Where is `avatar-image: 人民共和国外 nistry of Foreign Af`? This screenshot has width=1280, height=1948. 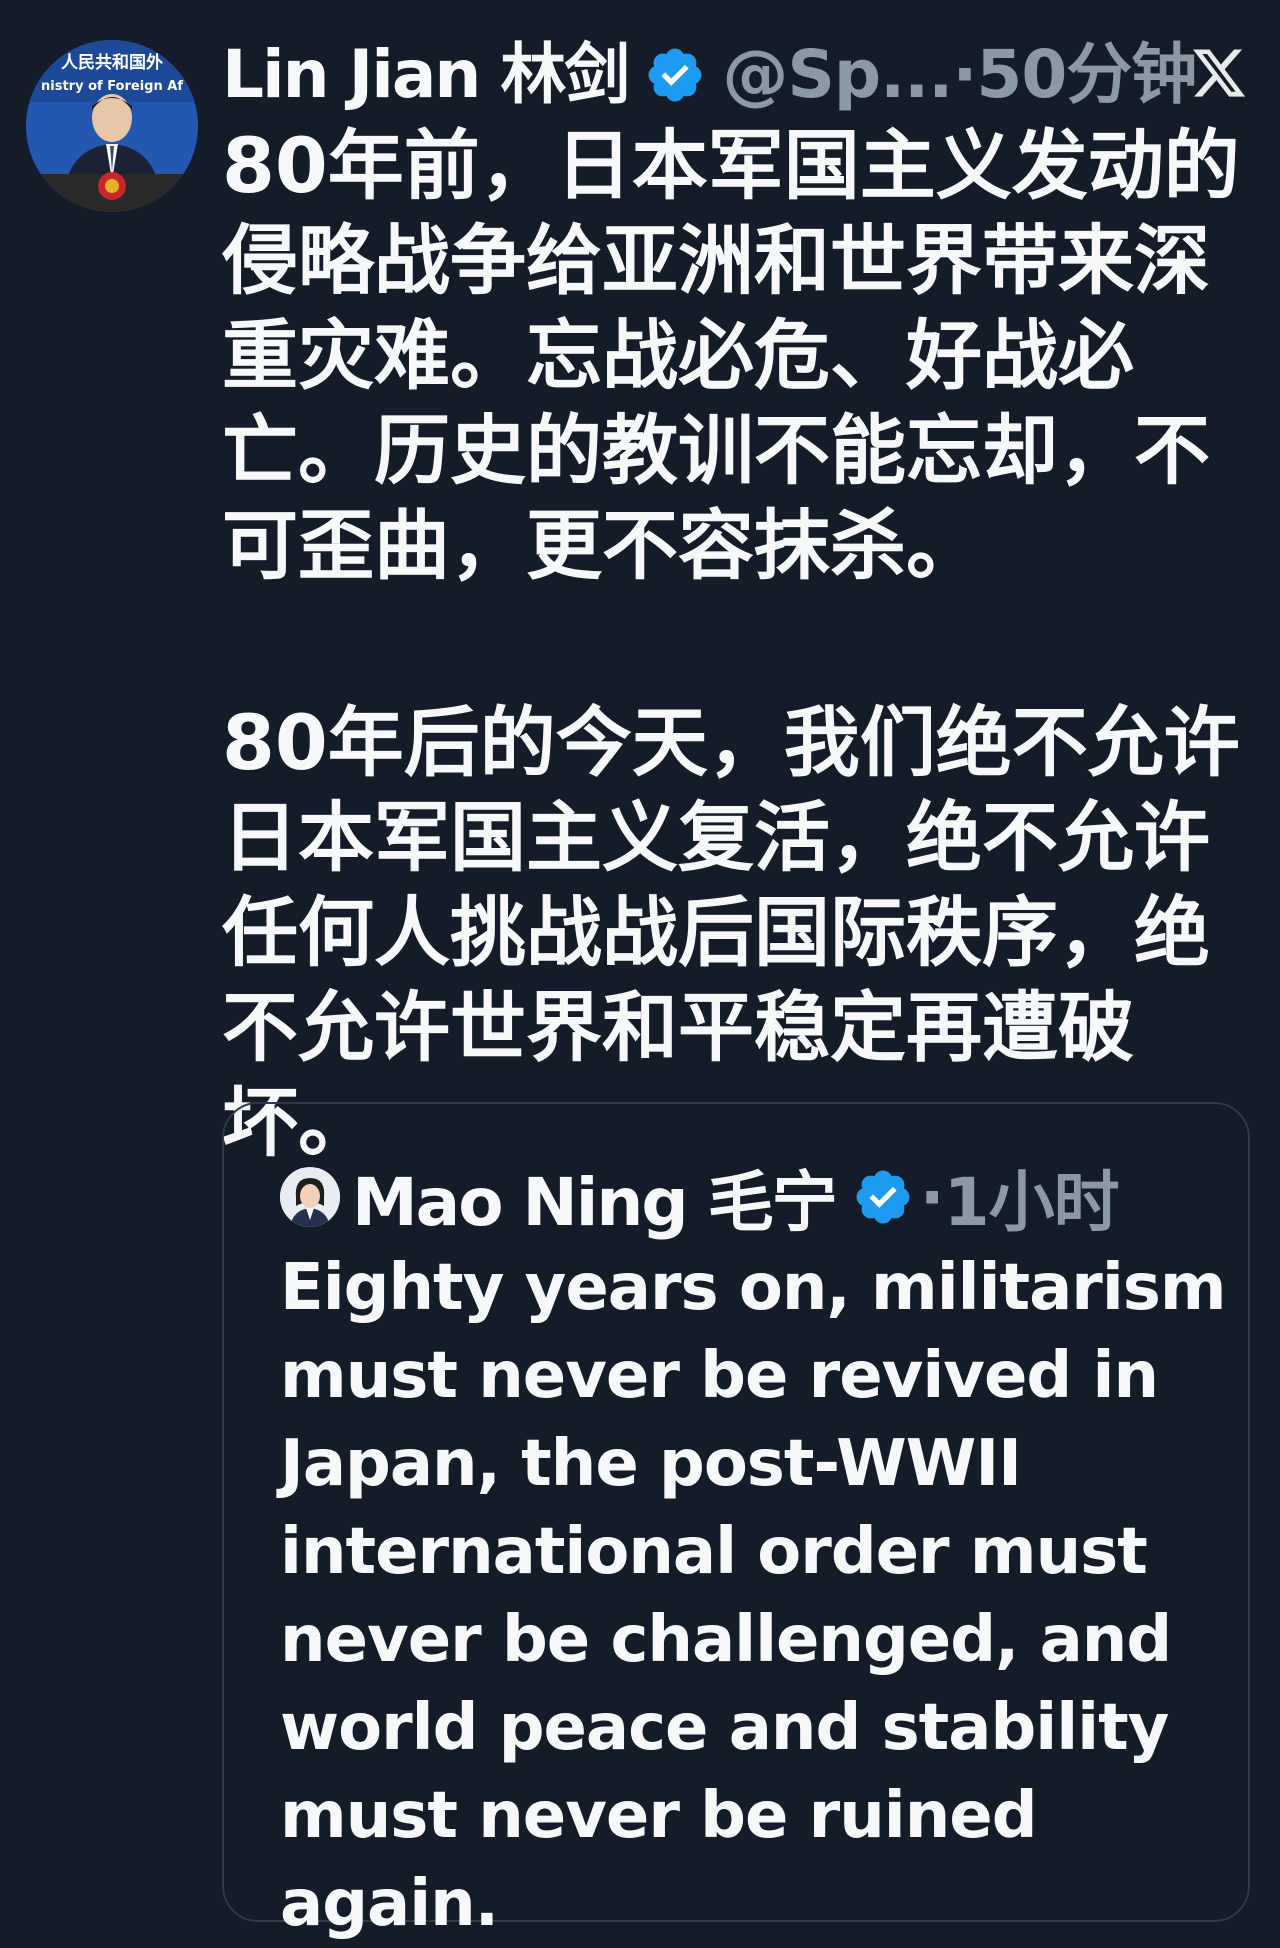 avatar-image: 人民共和国外 nistry of Foreign Af is located at coordinates (112, 126).